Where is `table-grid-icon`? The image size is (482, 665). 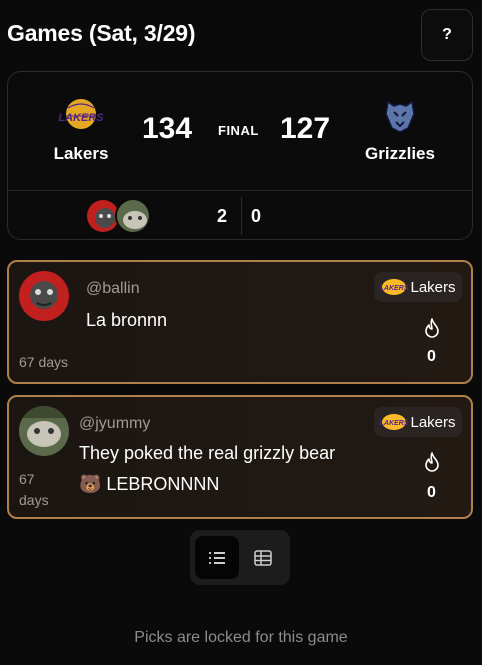
table-grid-icon is located at coordinates (263, 557).